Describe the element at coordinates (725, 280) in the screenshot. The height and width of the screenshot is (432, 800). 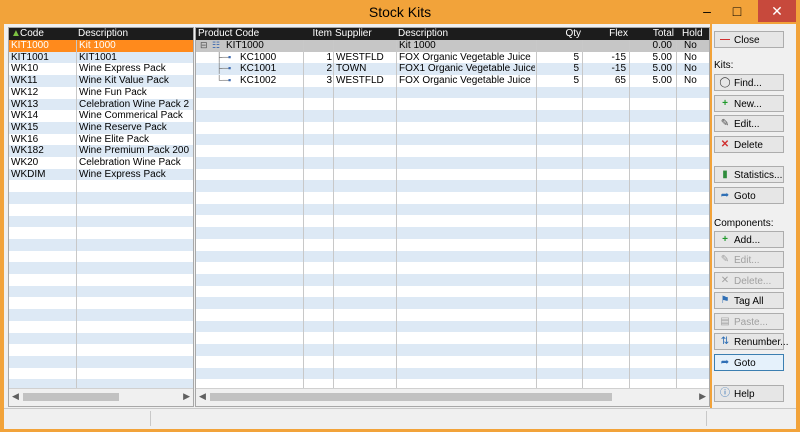
I see `x-icon: ✕` at that location.